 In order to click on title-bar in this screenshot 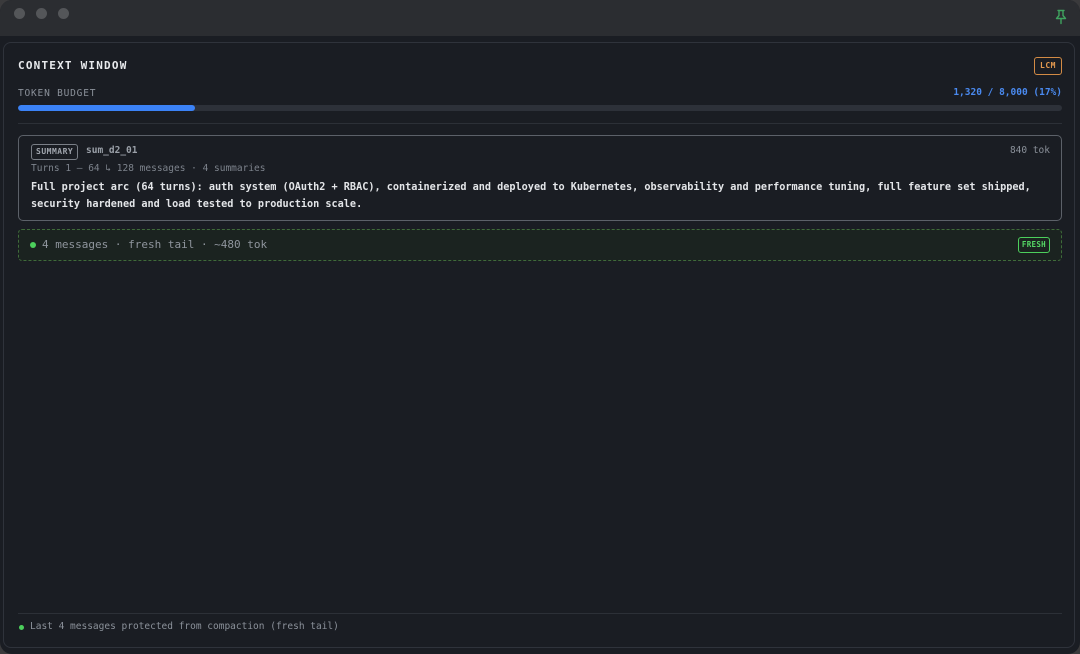, I will do `click(540, 18)`.